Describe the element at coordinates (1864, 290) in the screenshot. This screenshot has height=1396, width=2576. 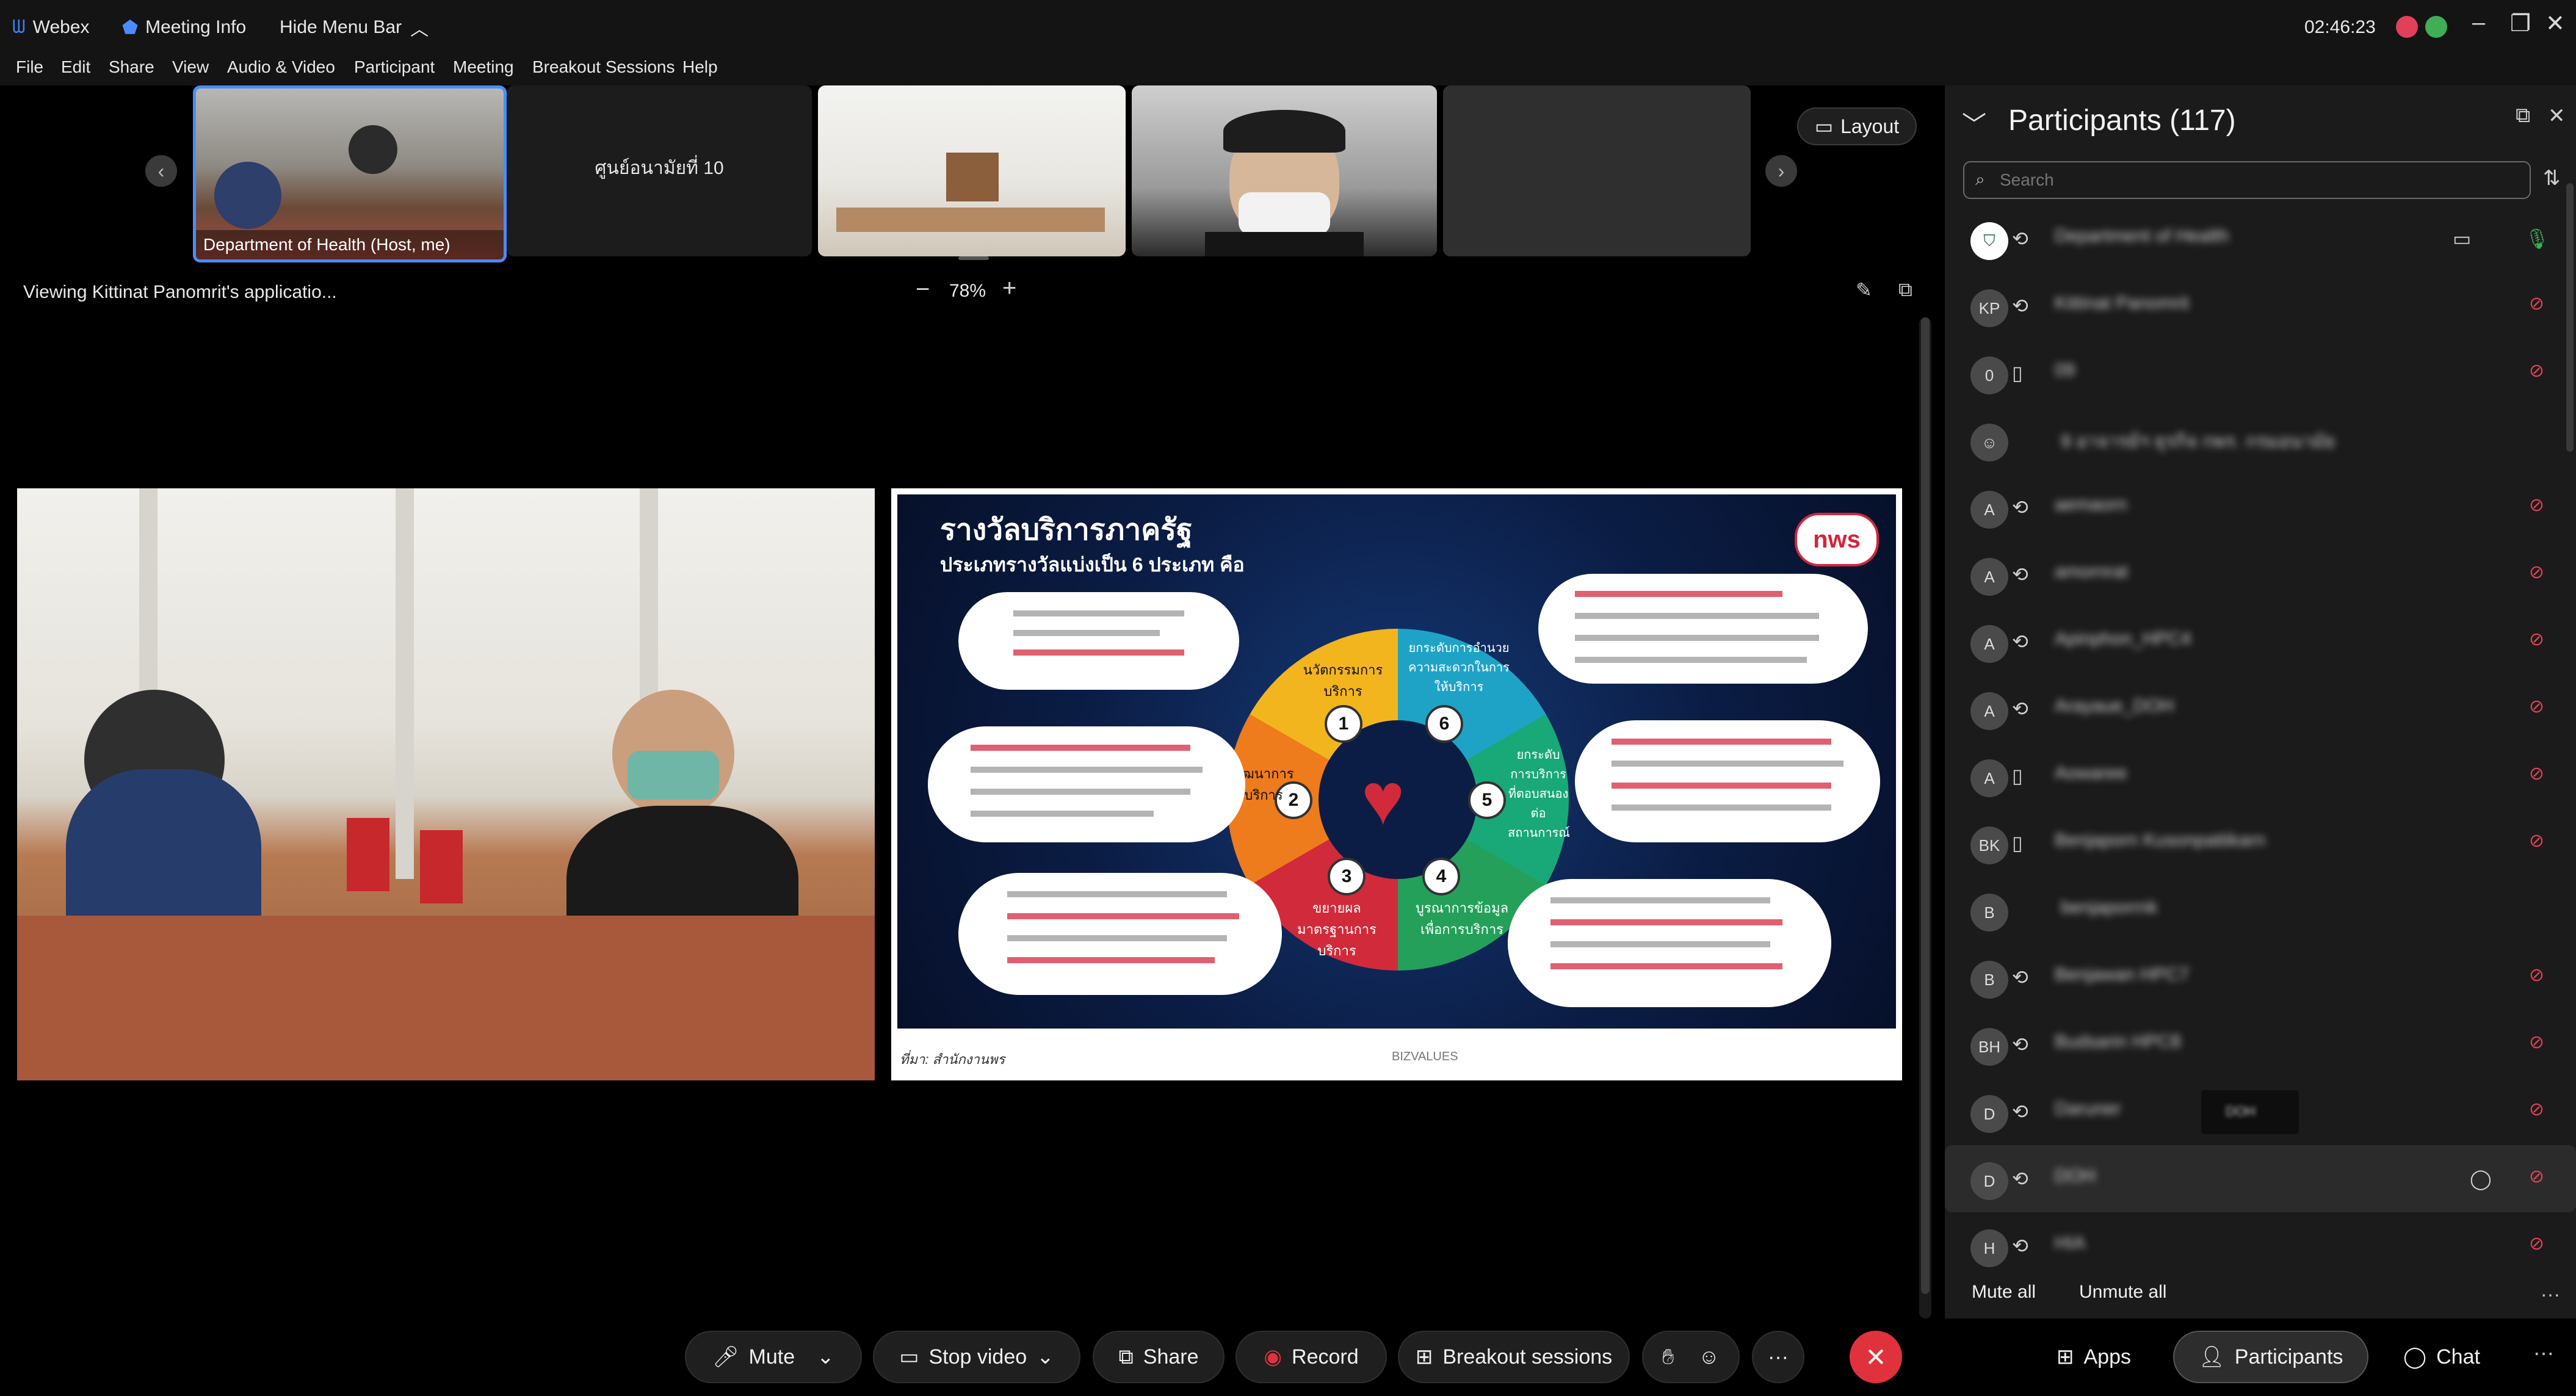
I see `annotate-icon: ✎` at that location.